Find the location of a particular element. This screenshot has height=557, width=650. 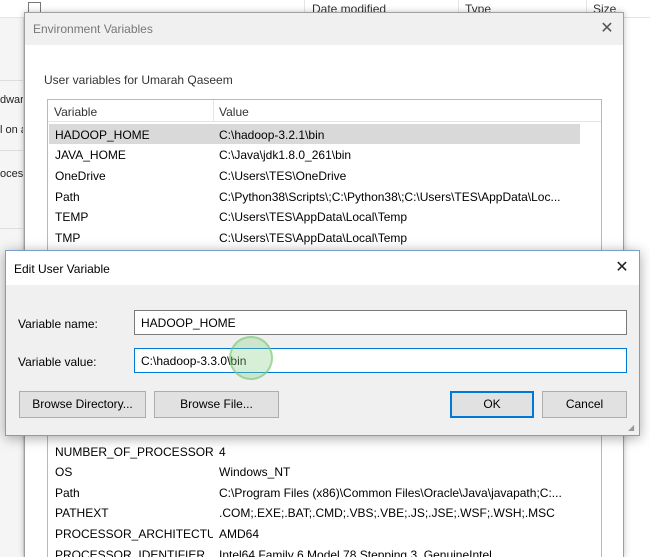

cancel-button: Cancel is located at coordinates (584, 404).